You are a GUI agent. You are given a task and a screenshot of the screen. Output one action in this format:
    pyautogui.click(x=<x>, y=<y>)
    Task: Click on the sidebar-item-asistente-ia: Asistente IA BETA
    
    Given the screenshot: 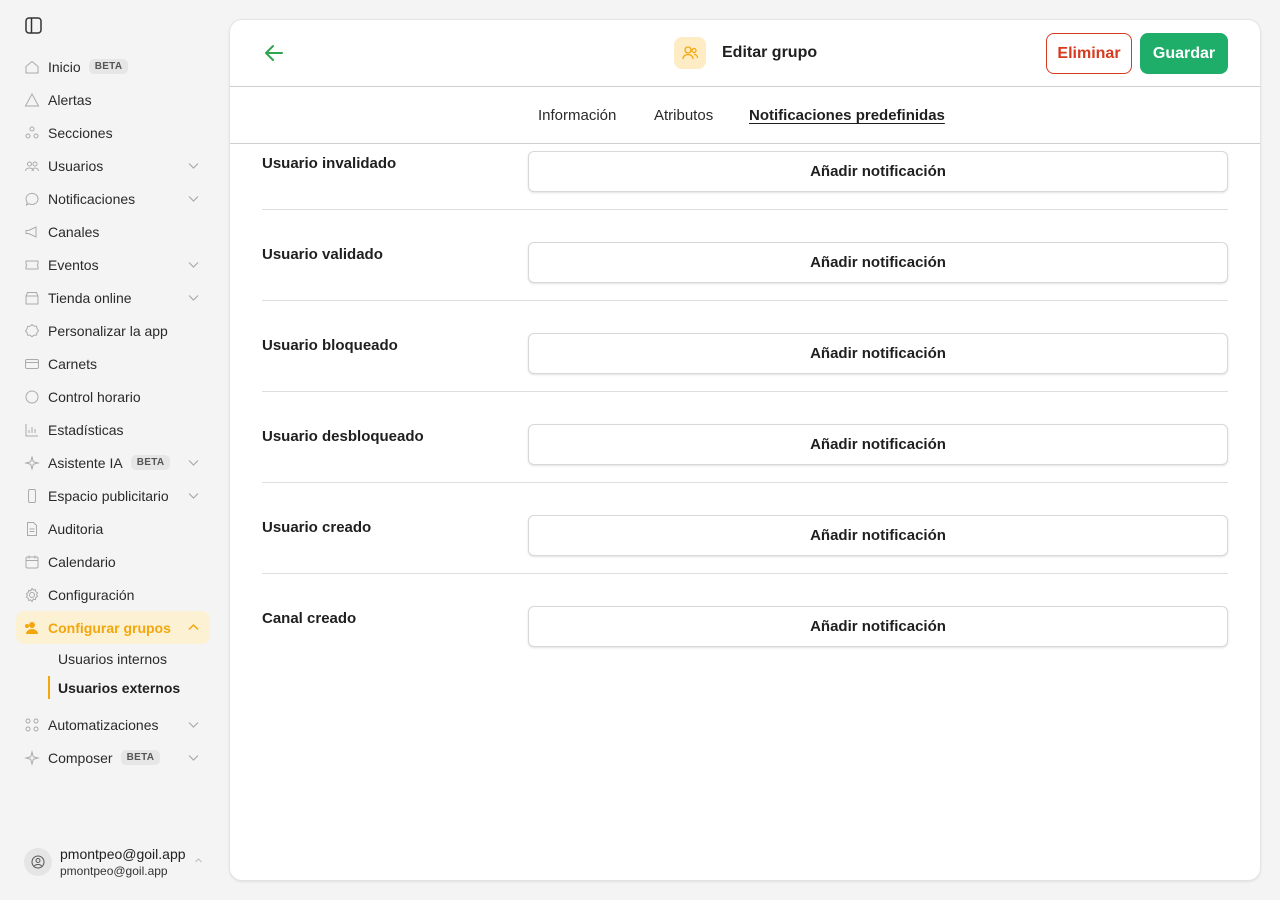 What is the action you would take?
    pyautogui.click(x=113, y=462)
    